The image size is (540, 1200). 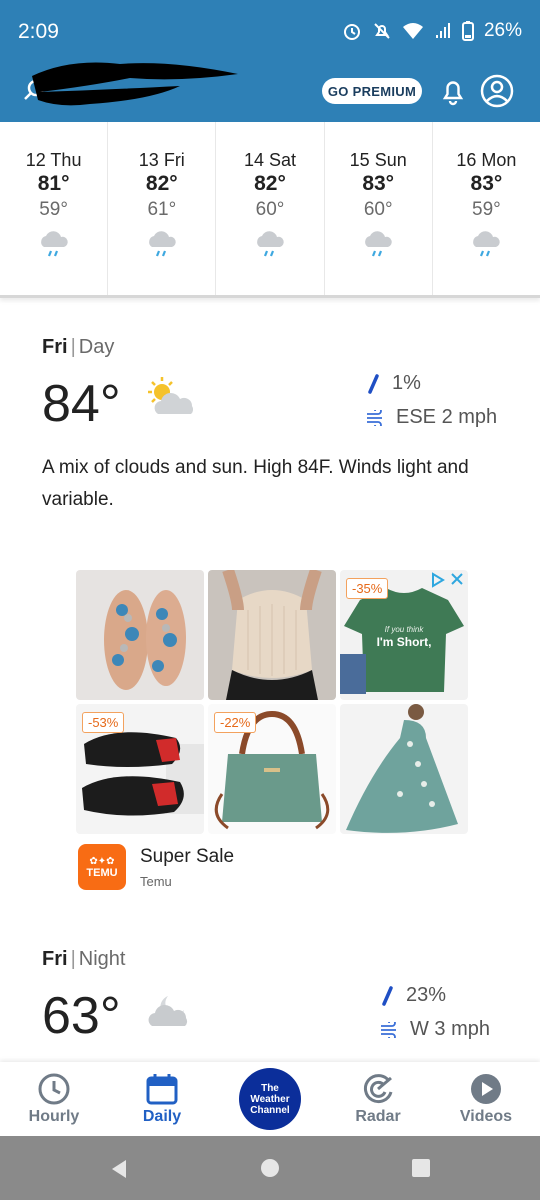 What do you see at coordinates (96, 347) in the screenshot?
I see `period-name: Day` at bounding box center [96, 347].